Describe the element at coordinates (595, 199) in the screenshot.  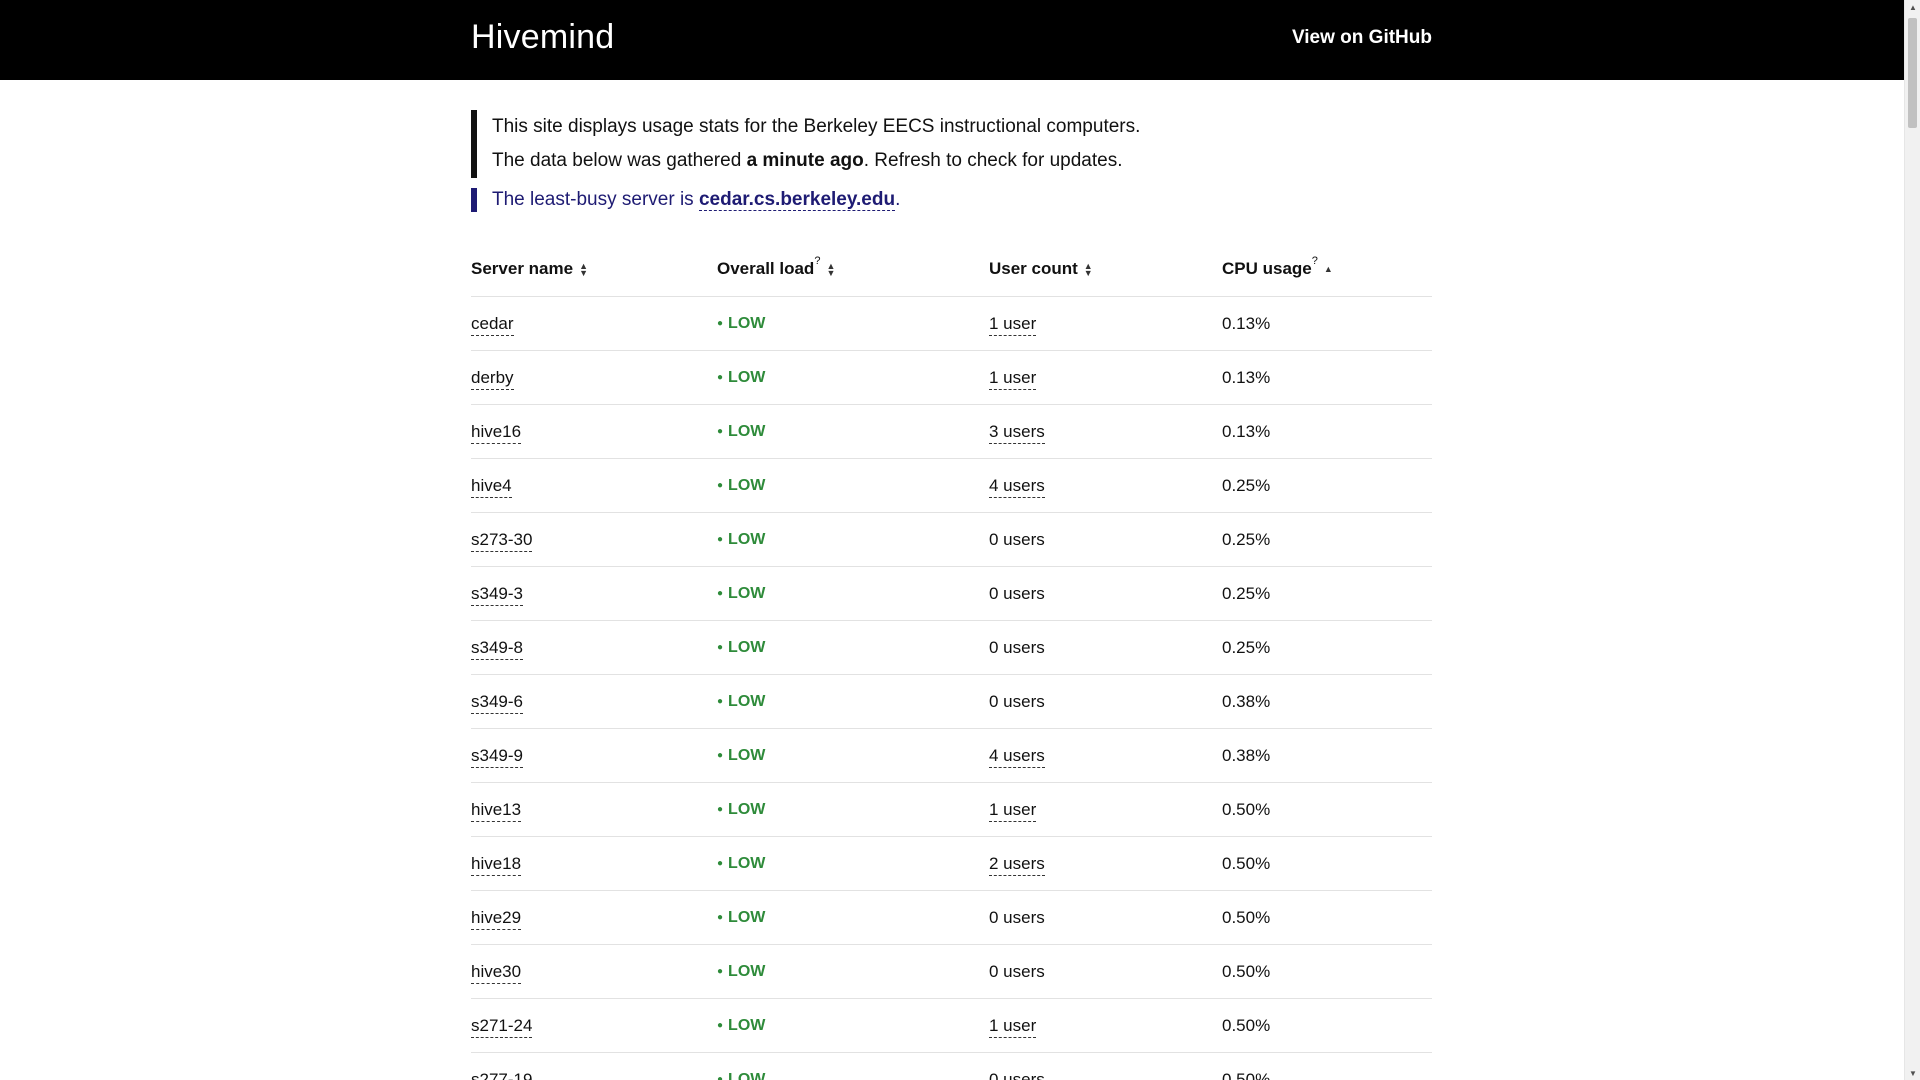
I see `least-busy-prefix: The least-busy server is` at that location.